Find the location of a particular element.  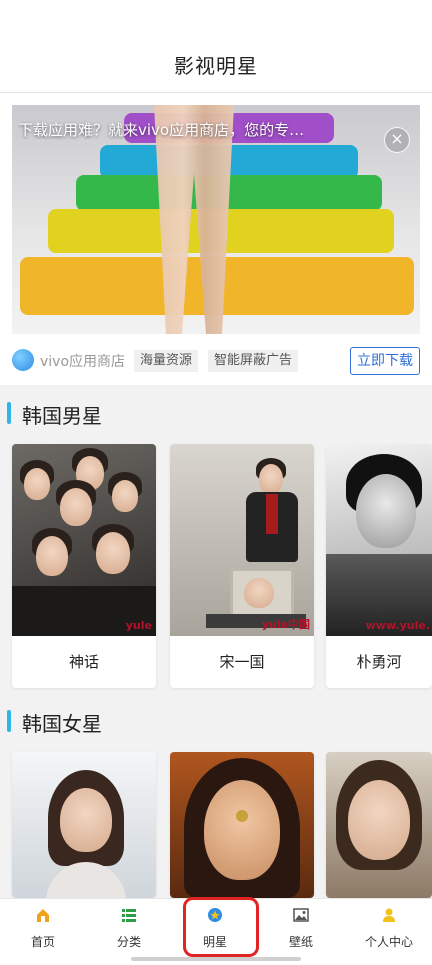

section-title: 韩国男星 is located at coordinates (62, 416).